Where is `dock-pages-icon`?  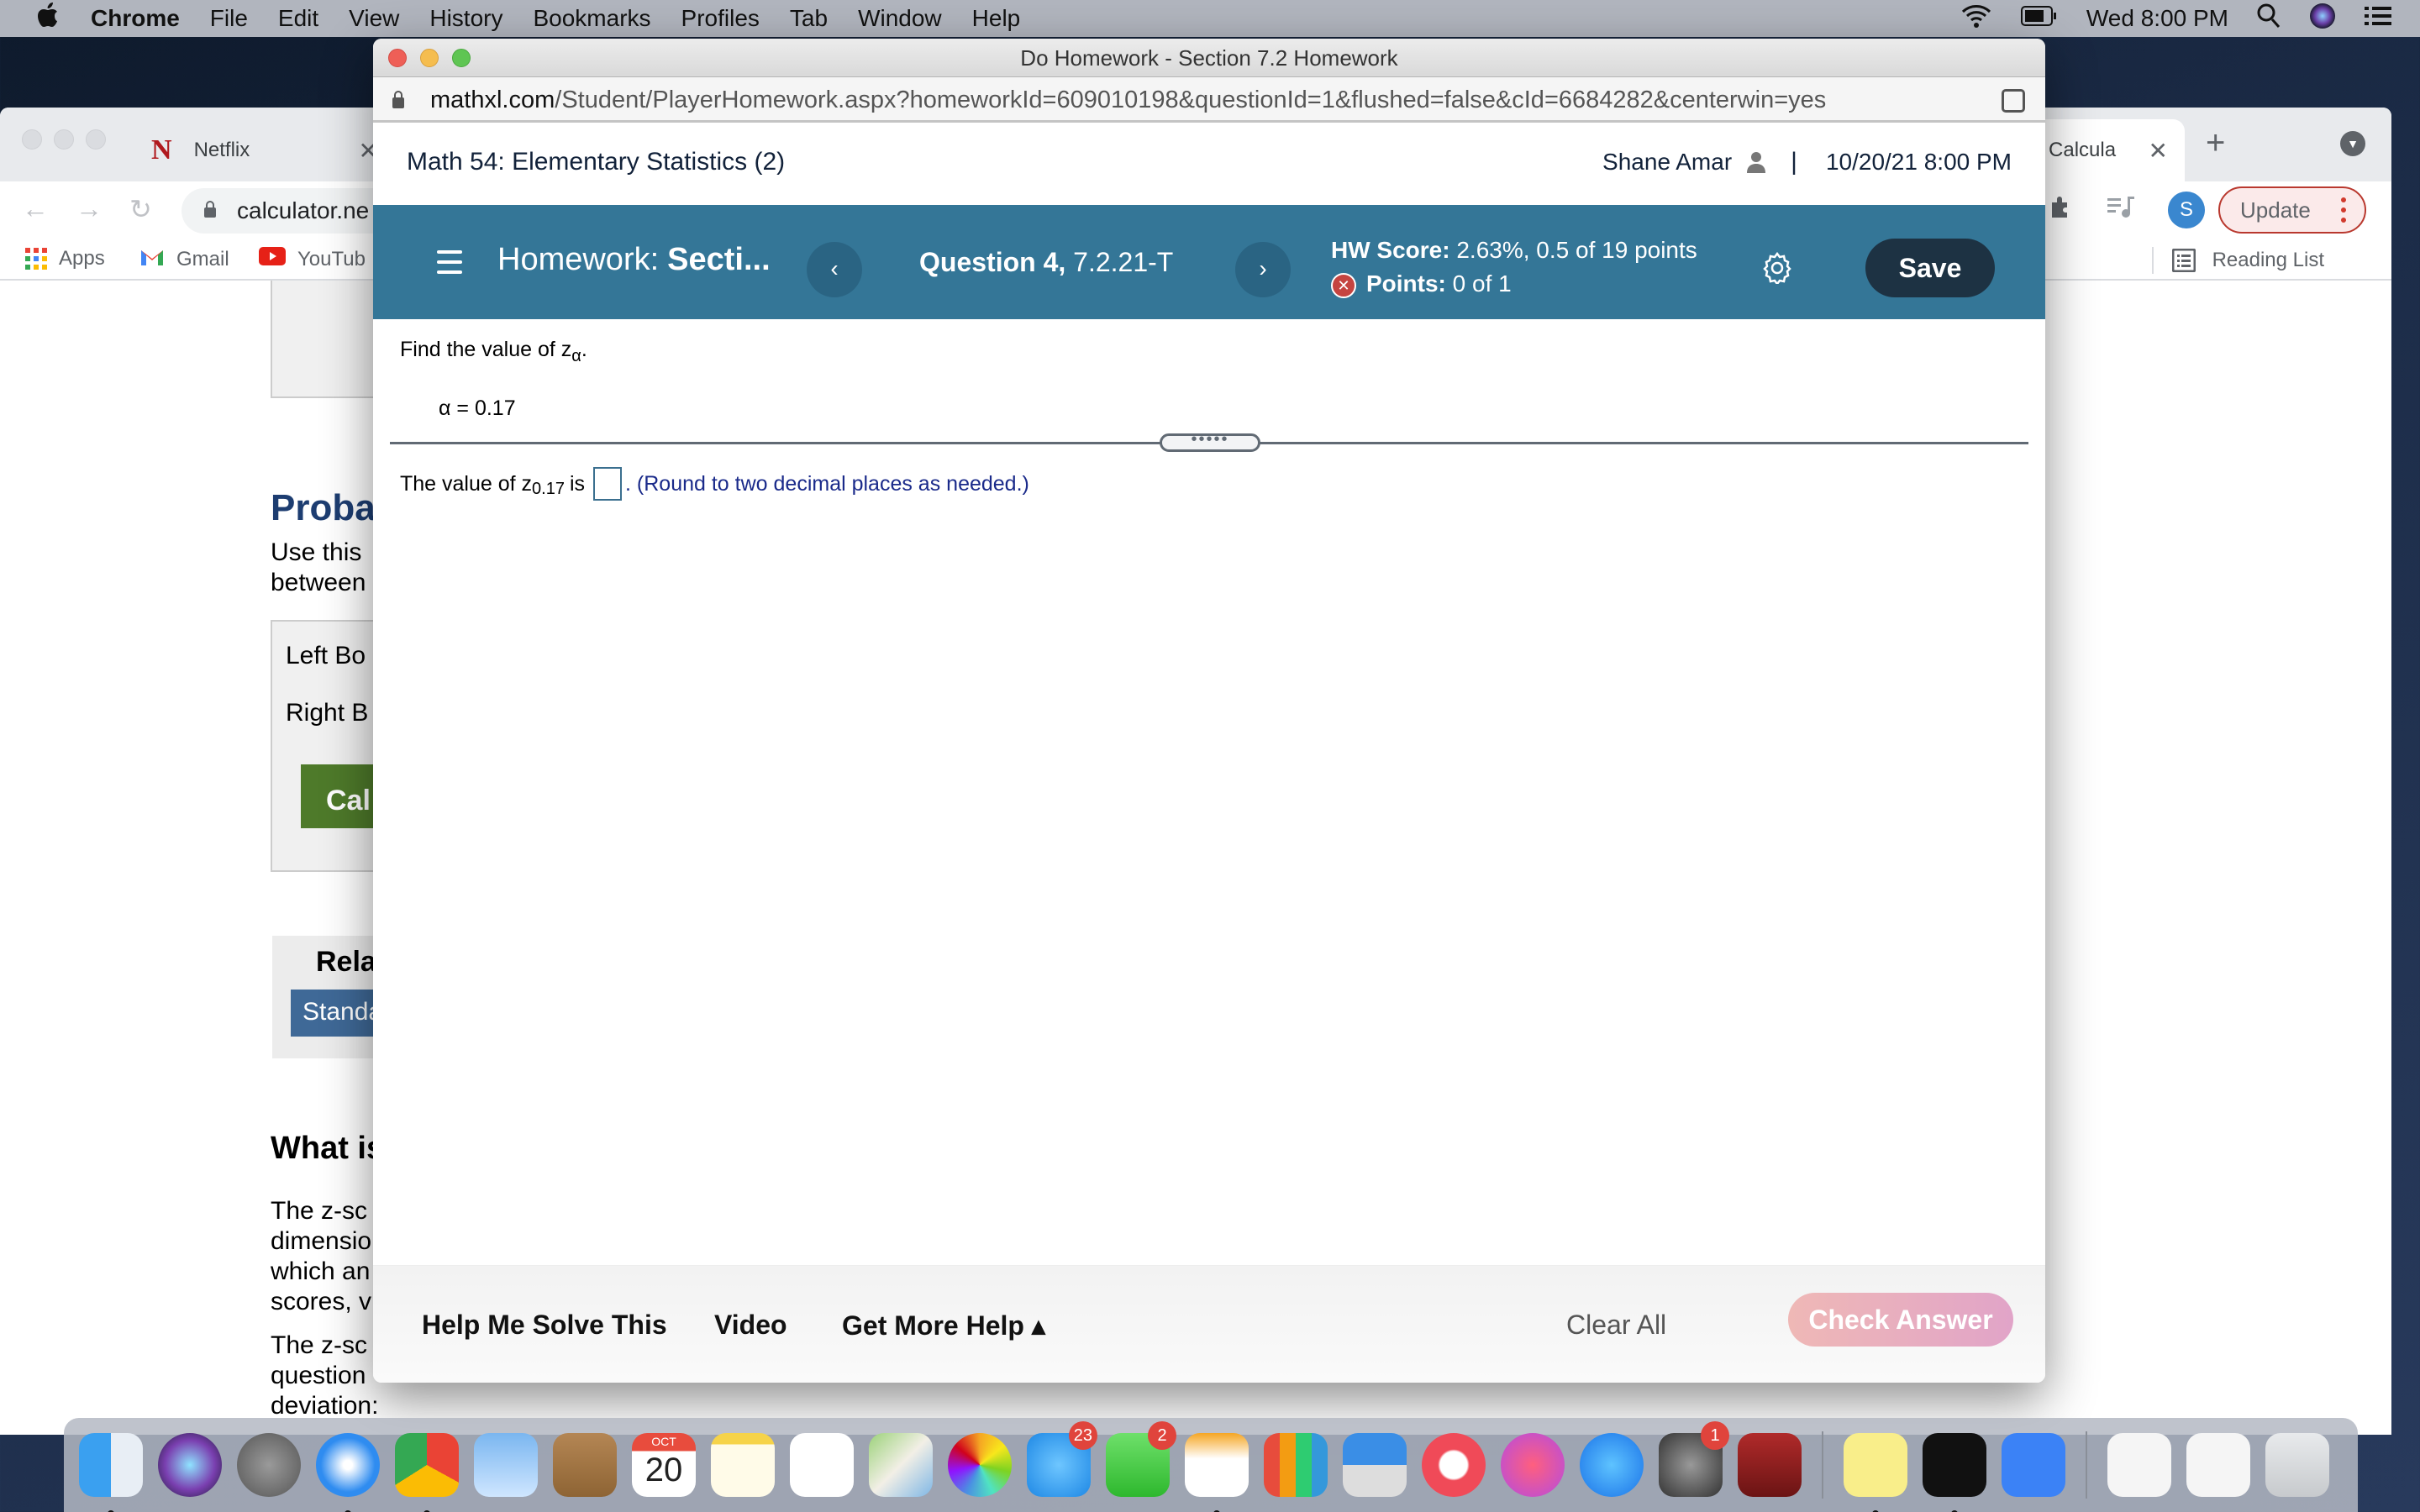
dock-pages-icon is located at coordinates (1217, 1472).